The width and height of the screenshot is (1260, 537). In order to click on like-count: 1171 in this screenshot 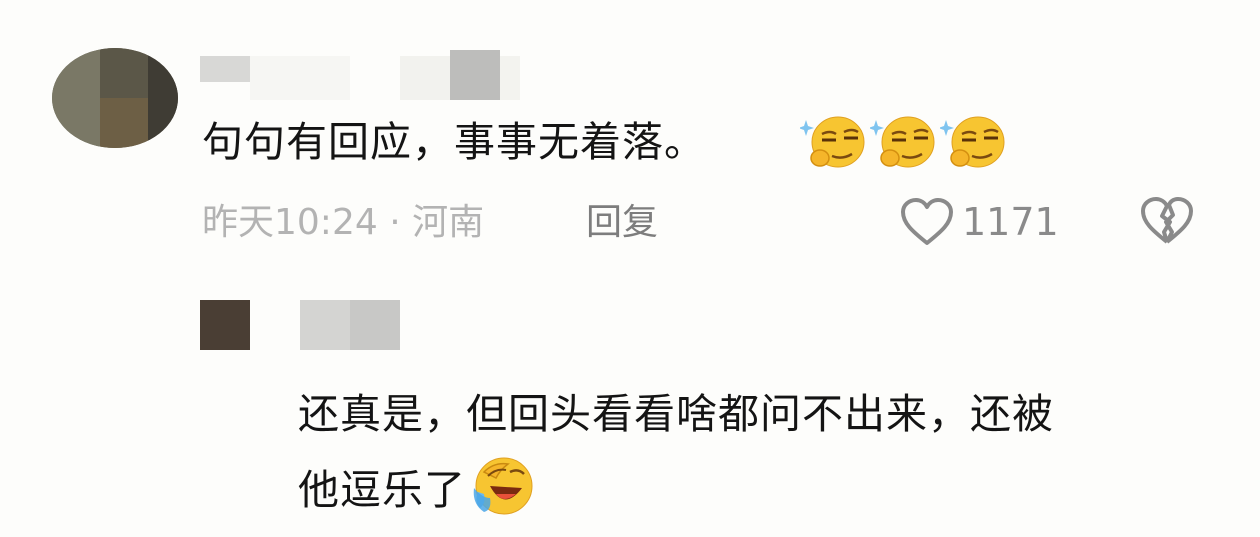, I will do `click(1010, 222)`.